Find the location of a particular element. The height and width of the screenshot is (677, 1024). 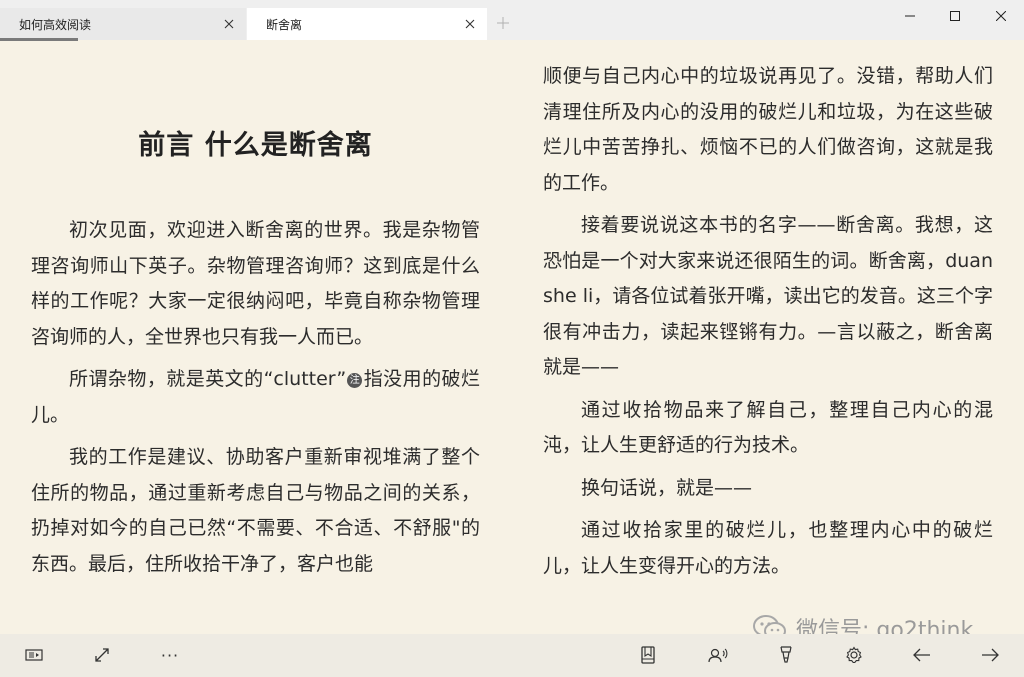

close-window-button is located at coordinates (1001, 16).